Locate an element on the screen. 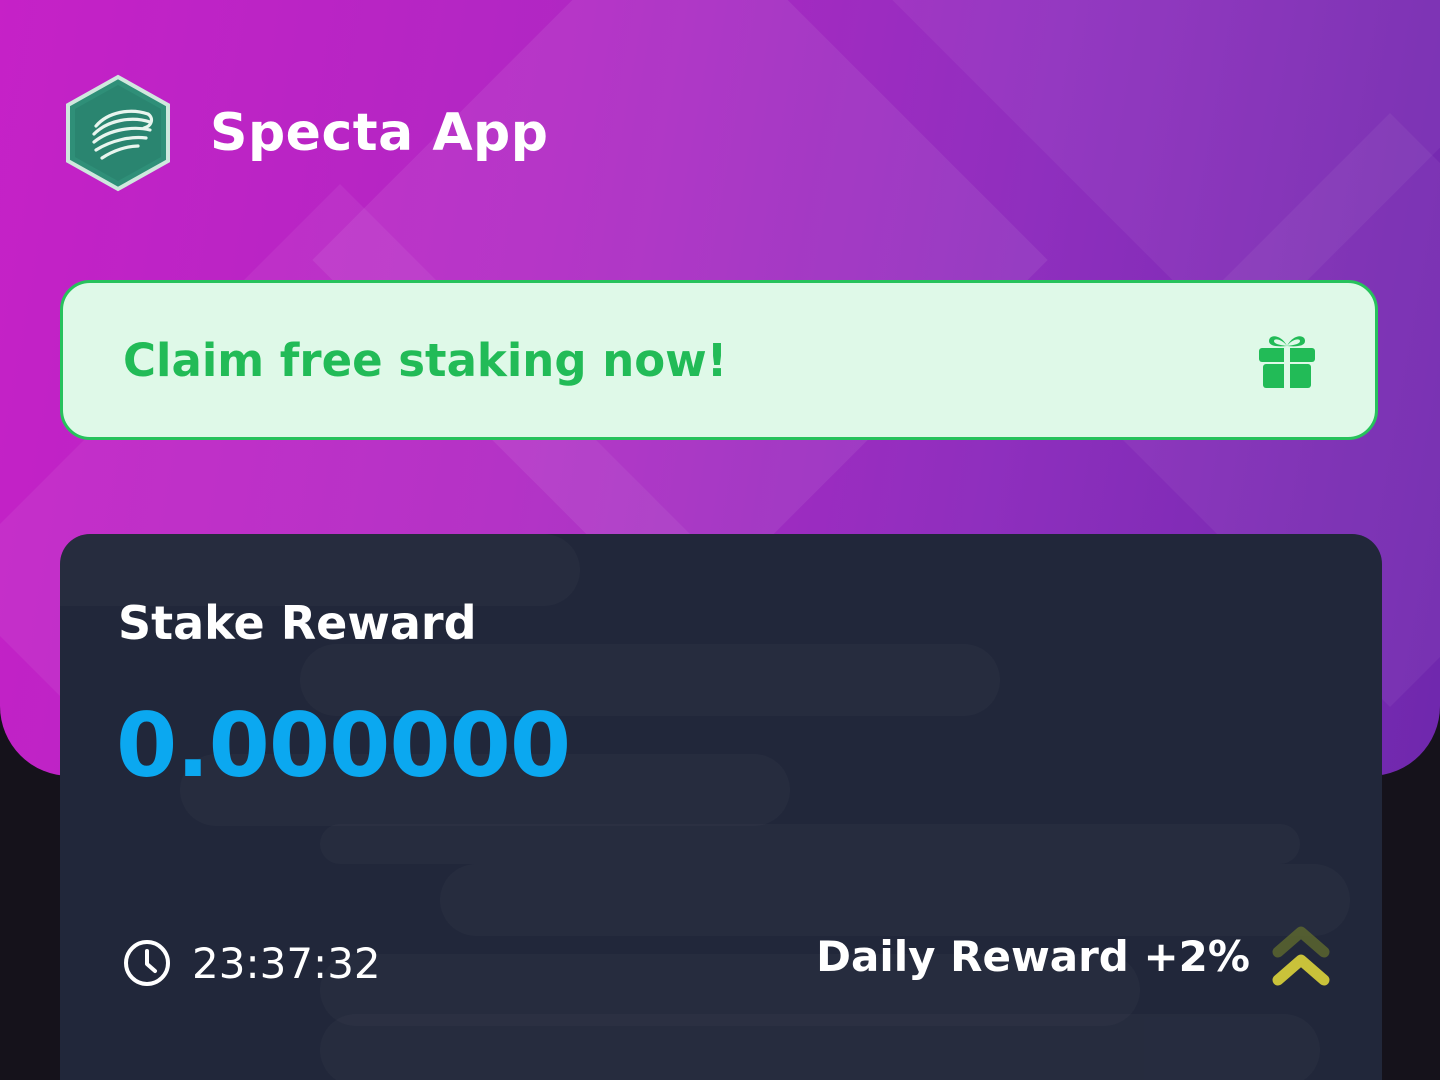  stake-reward-value: 0.000000 is located at coordinates (343, 745).